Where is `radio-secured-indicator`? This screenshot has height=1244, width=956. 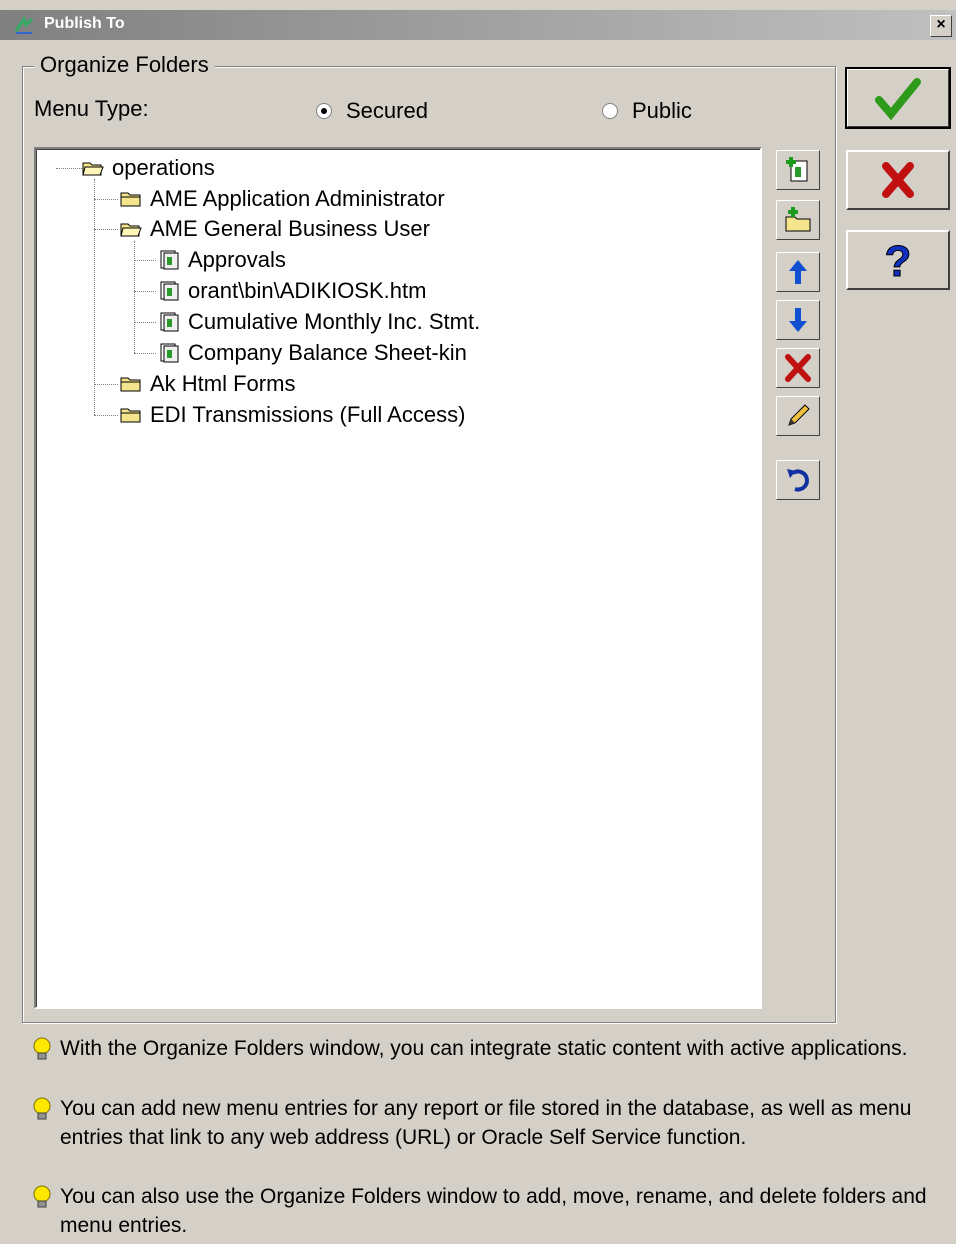
radio-secured-indicator is located at coordinates (324, 111).